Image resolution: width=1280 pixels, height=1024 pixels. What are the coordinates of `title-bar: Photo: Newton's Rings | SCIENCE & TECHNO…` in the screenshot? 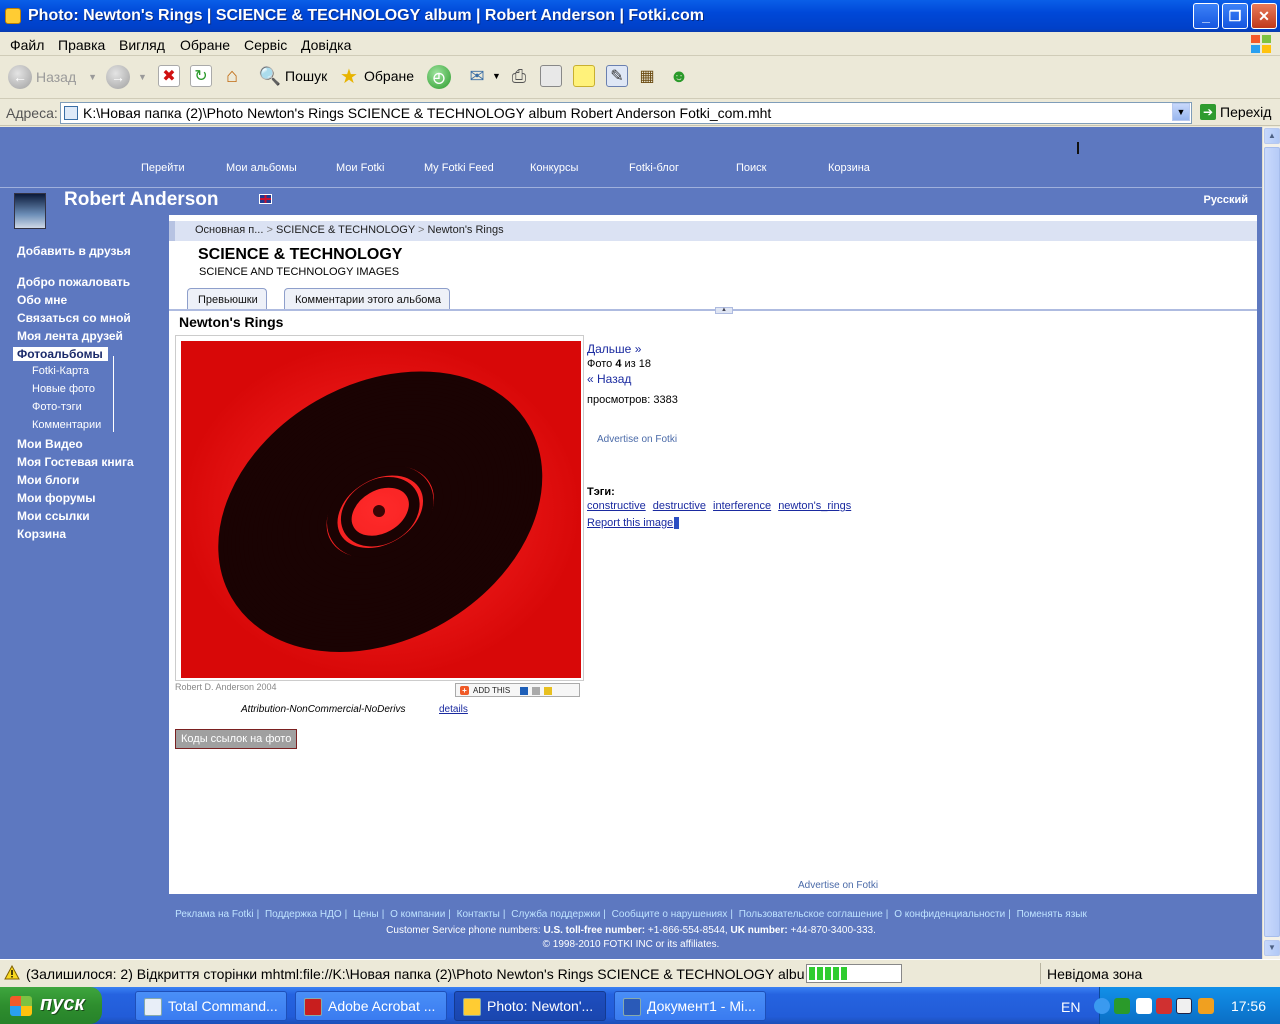 It's located at (640, 16).